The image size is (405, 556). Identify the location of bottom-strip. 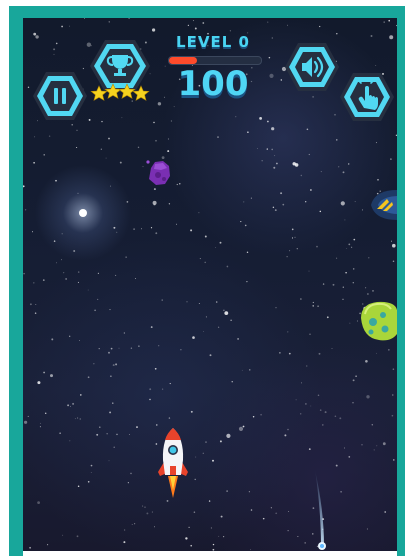
(210, 553).